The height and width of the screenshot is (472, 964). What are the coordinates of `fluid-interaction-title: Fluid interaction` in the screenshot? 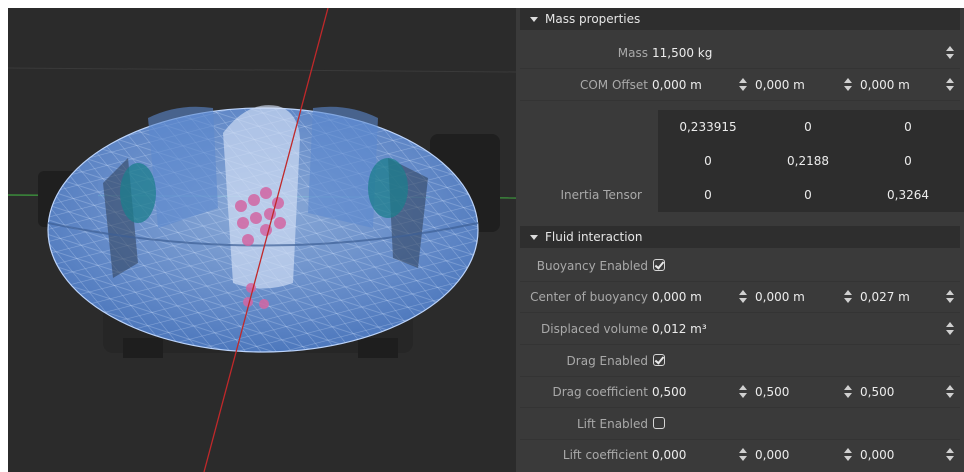 It's located at (594, 237).